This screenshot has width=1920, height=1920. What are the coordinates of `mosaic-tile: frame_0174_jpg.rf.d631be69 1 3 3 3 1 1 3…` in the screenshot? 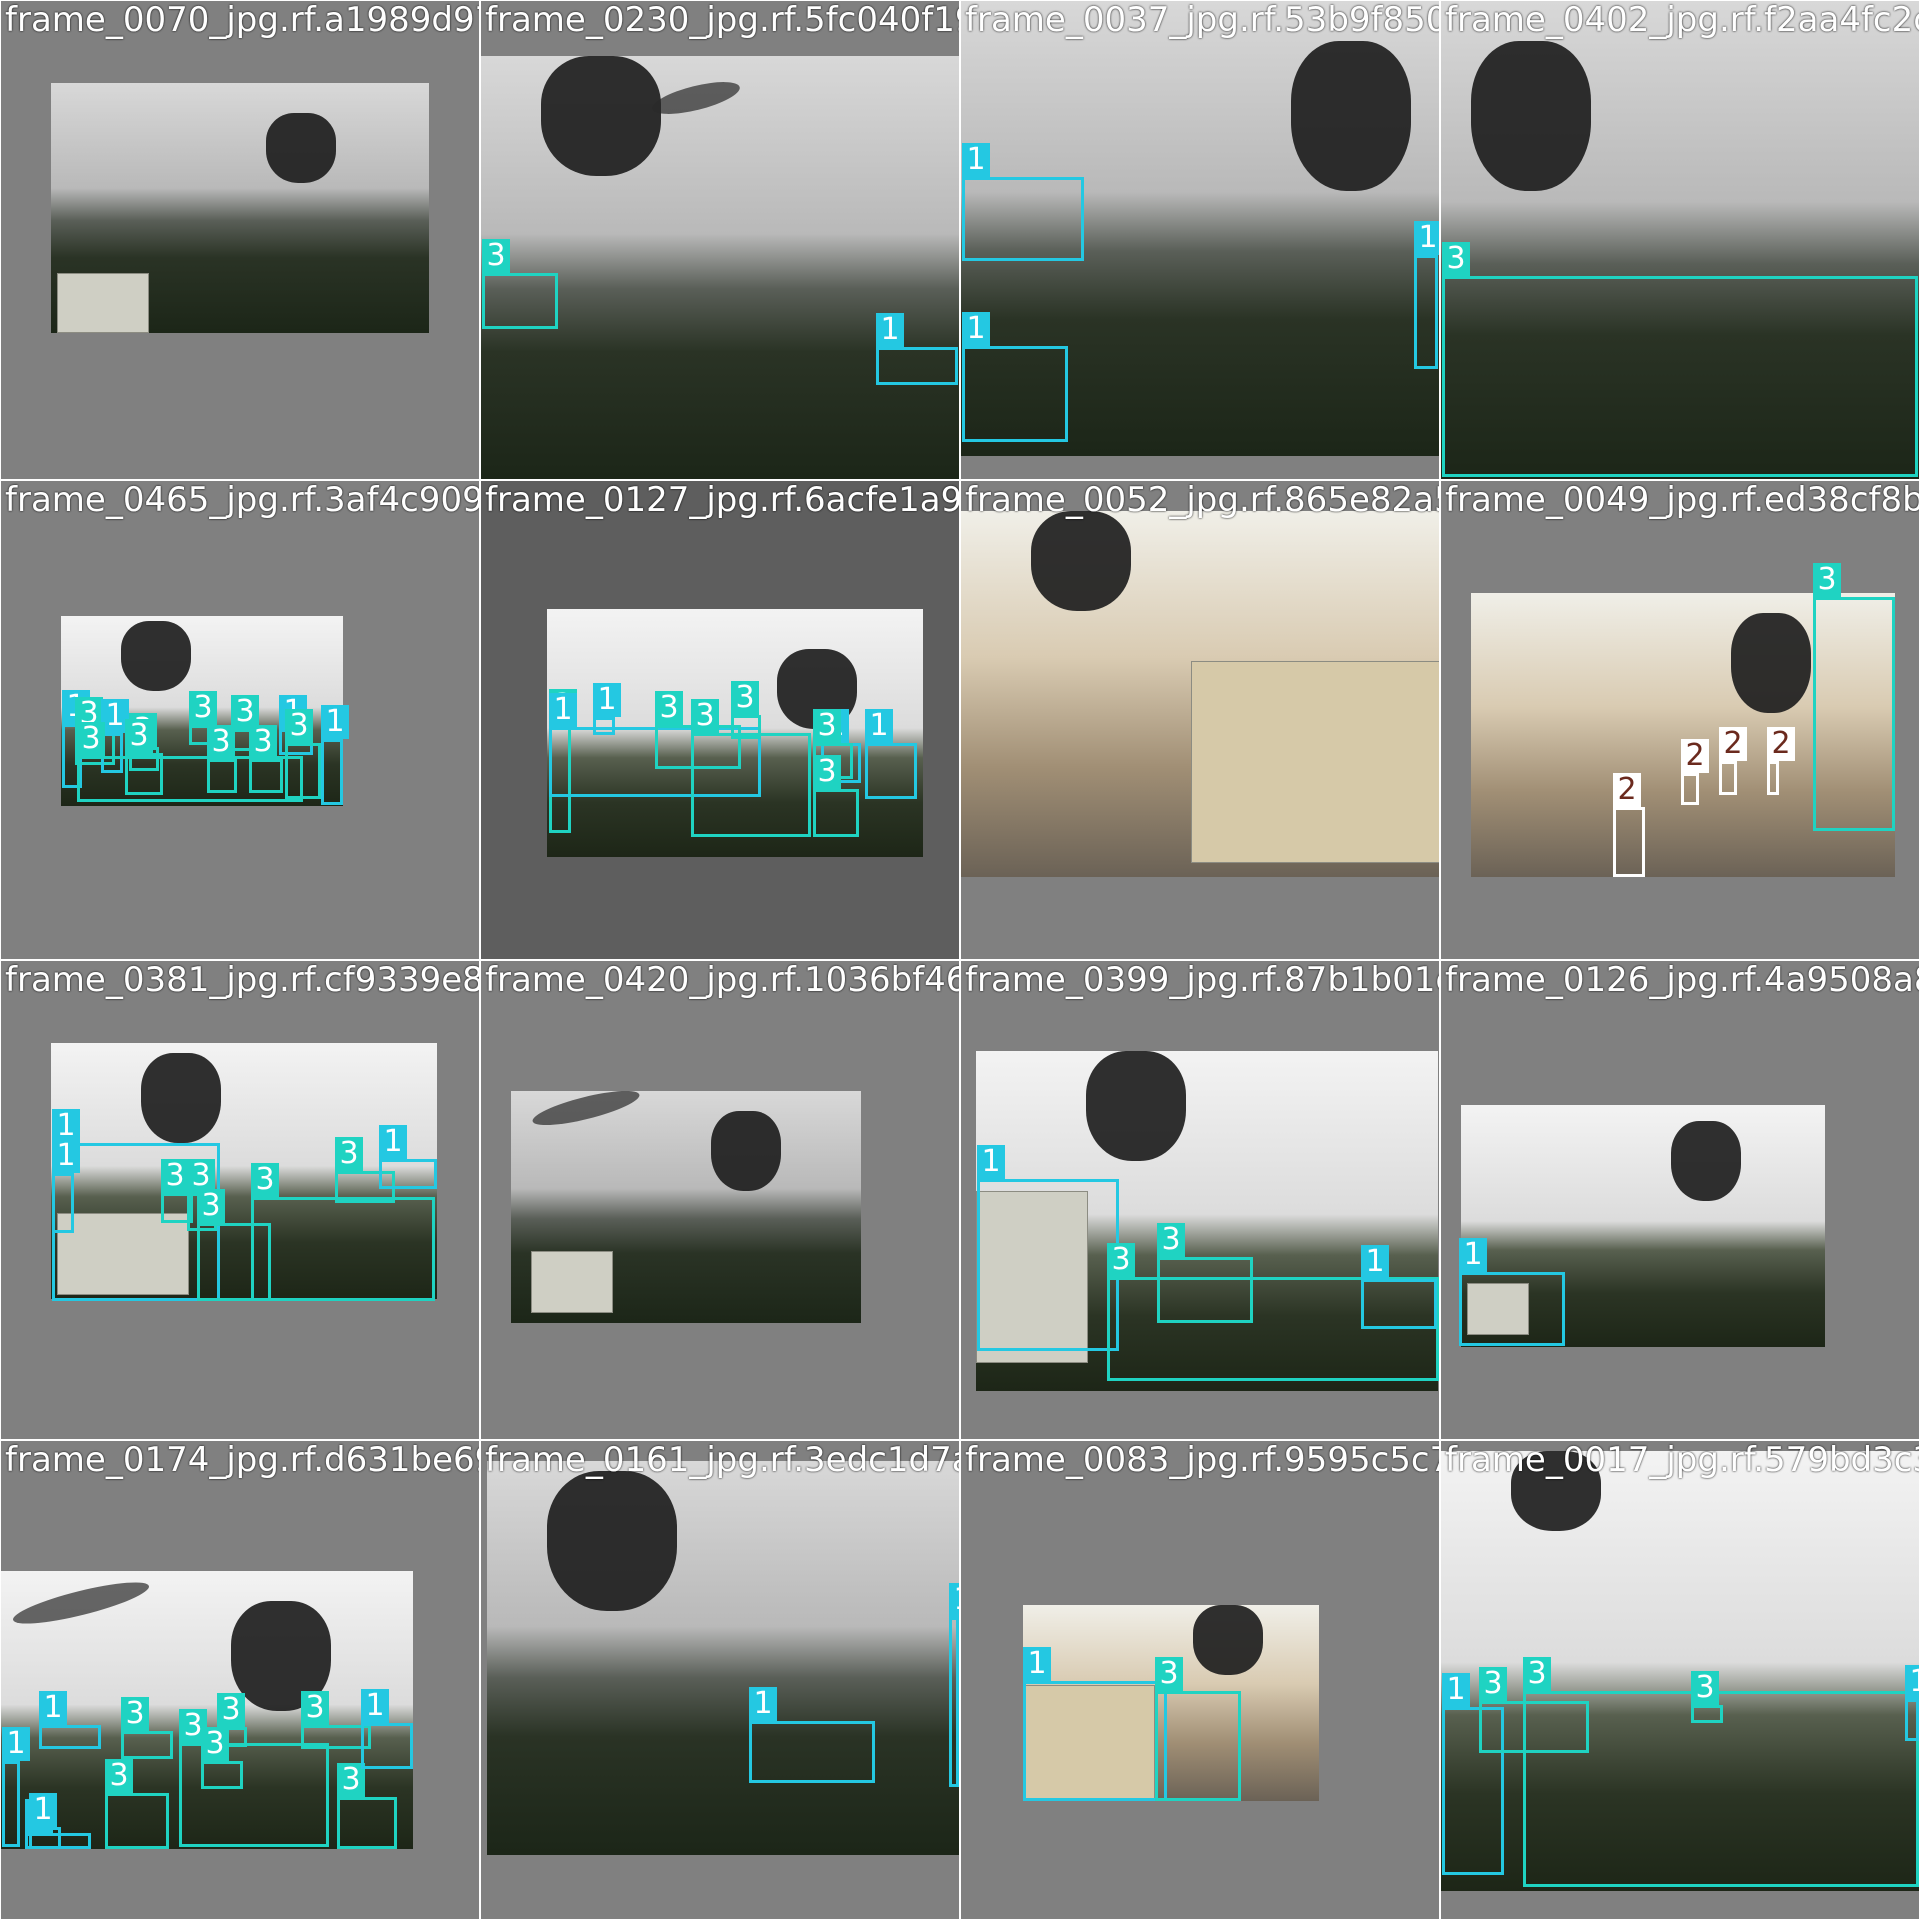 It's located at (240, 1680).